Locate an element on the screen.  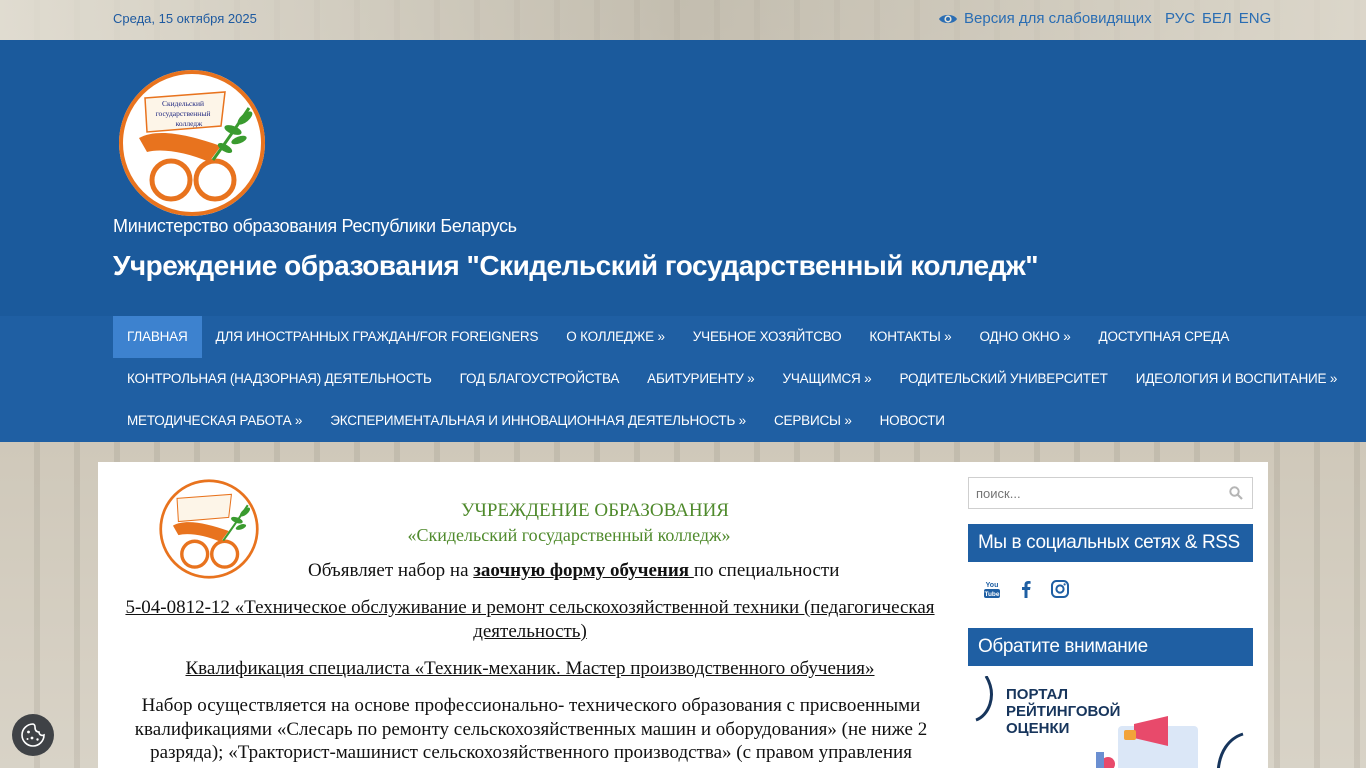
portal-text-3: ОЦЕНКИ is located at coordinates (1038, 728).